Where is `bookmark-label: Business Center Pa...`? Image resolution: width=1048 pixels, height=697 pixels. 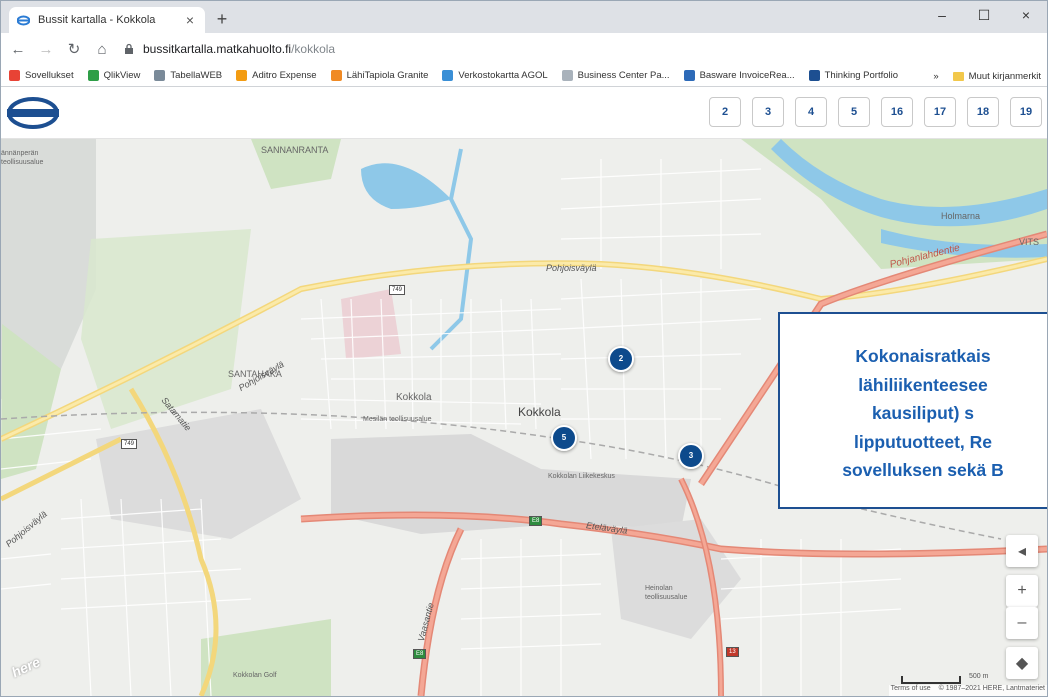 bookmark-label: Business Center Pa... is located at coordinates (623, 75).